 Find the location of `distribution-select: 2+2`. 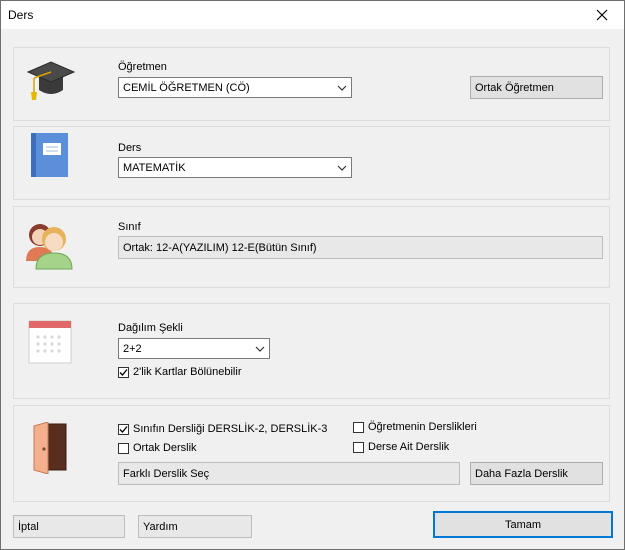

distribution-select: 2+2 is located at coordinates (194, 348).